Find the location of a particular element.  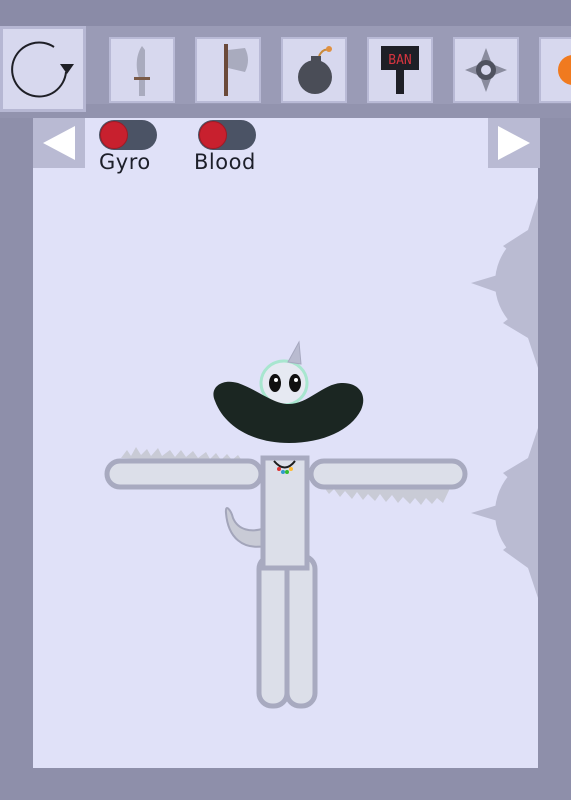

reset-tool-button is located at coordinates (43, 69).